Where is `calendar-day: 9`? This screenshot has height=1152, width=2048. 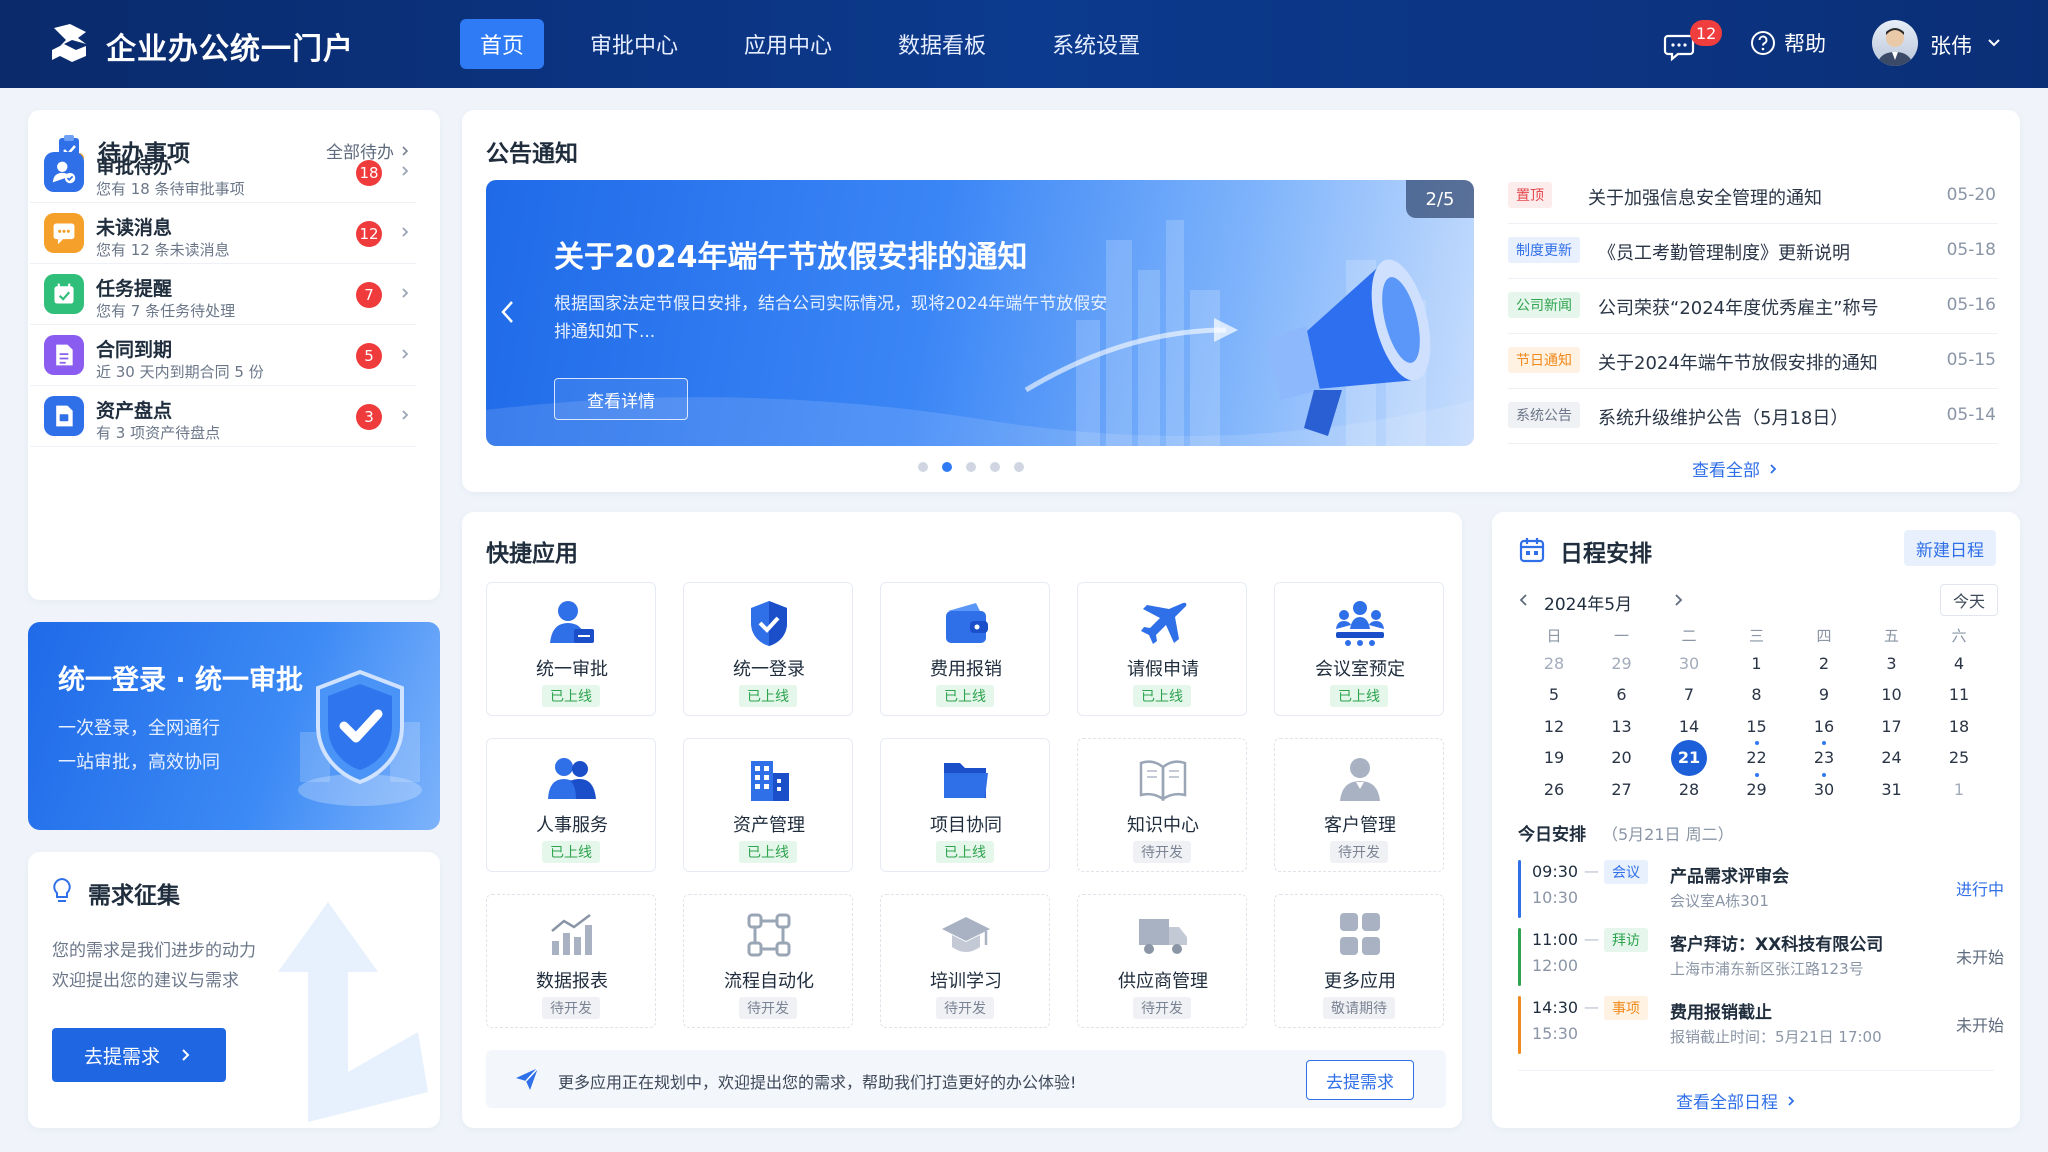
calendar-day: 9 is located at coordinates (1824, 695).